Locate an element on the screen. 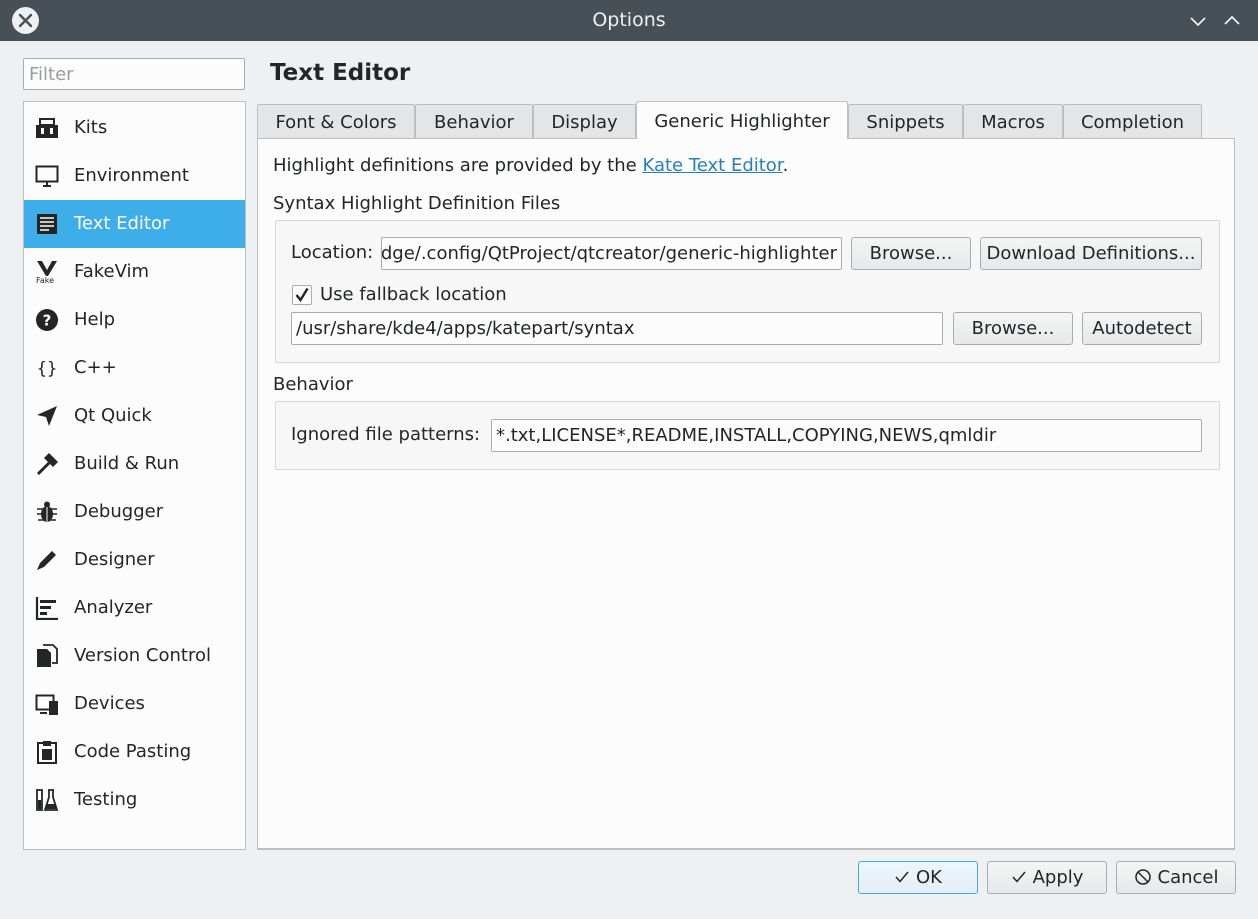 The width and height of the screenshot is (1258, 919). maximize-button is located at coordinates (1232, 21).